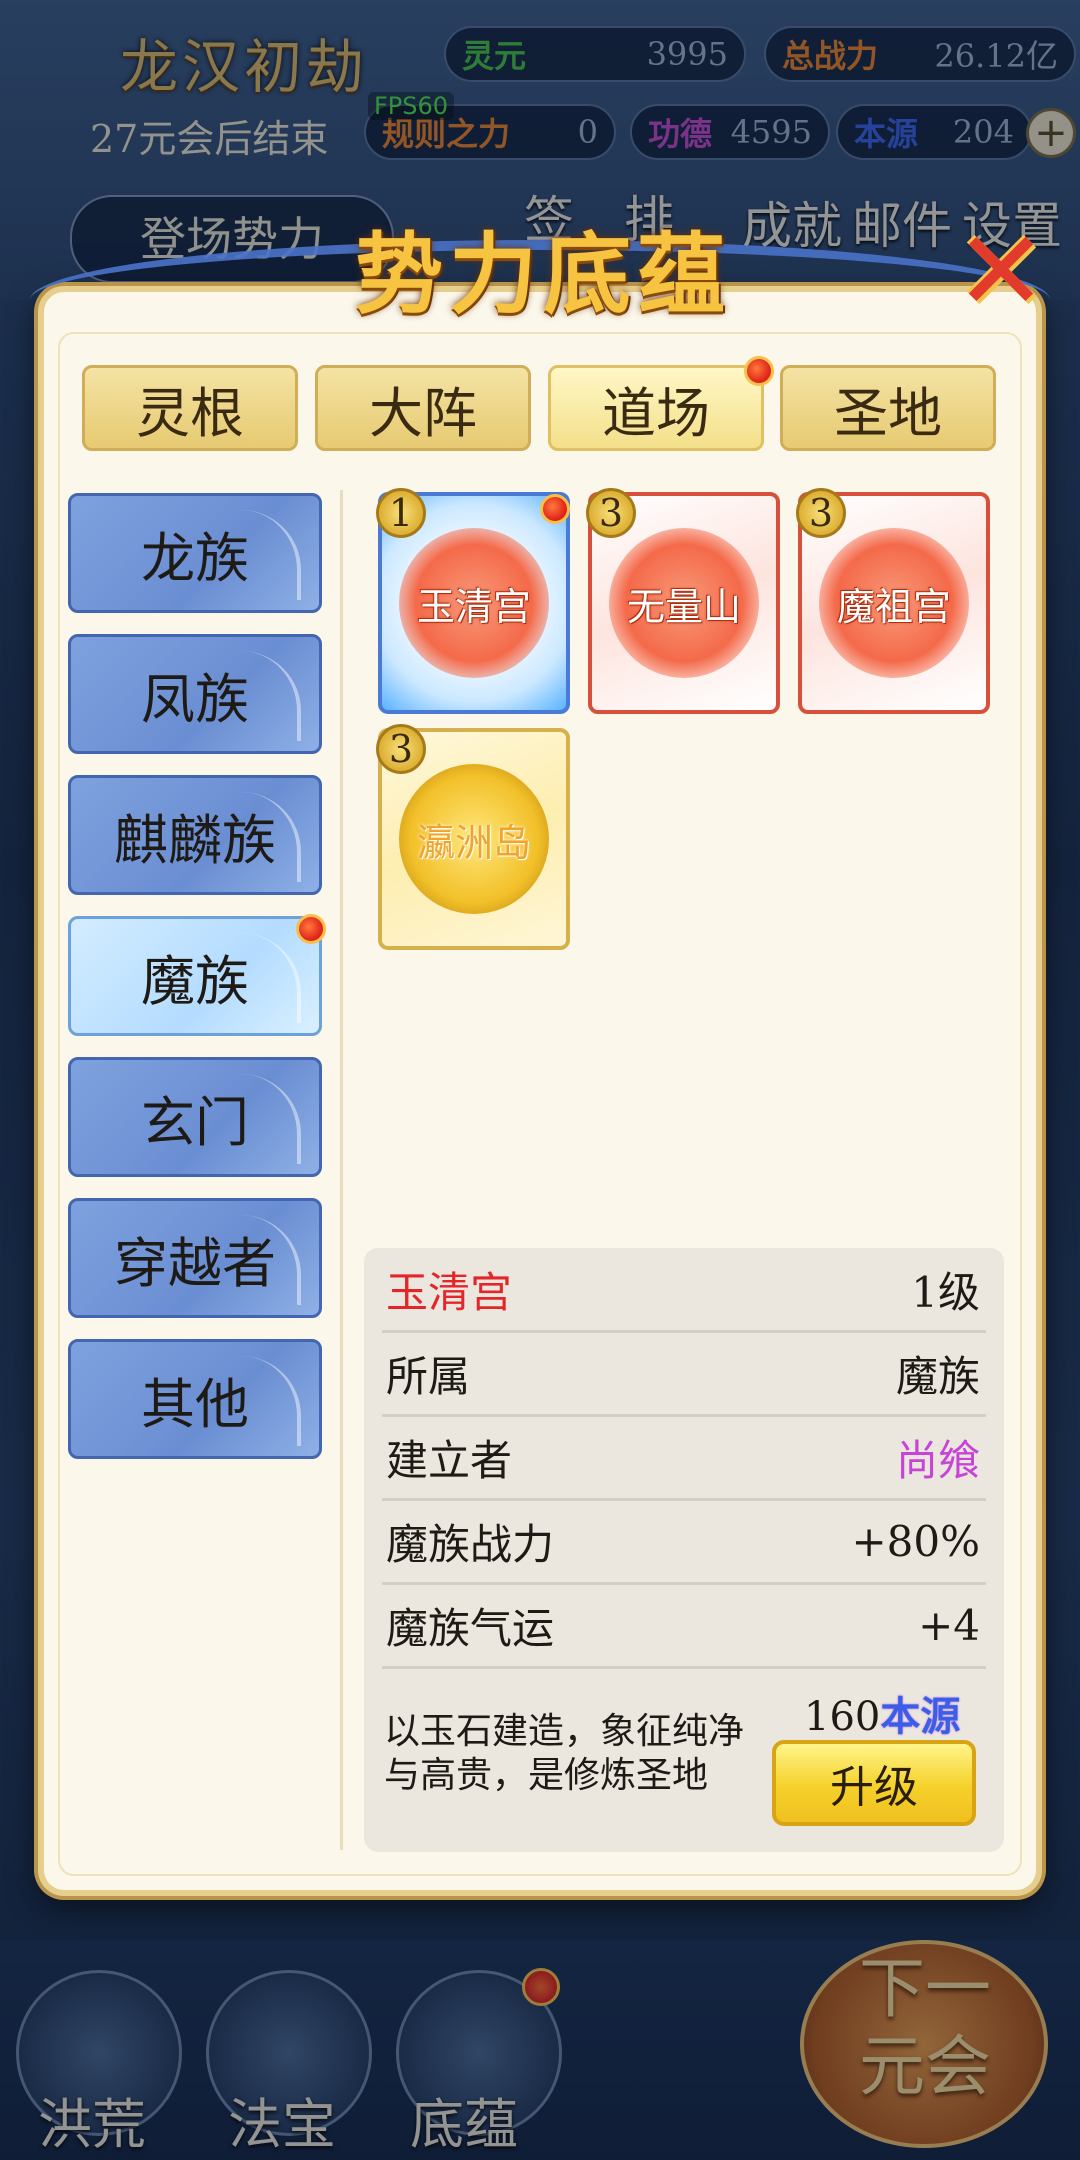  I want to click on detail-row-founder: 建立者 尚飨, so click(684, 1458).